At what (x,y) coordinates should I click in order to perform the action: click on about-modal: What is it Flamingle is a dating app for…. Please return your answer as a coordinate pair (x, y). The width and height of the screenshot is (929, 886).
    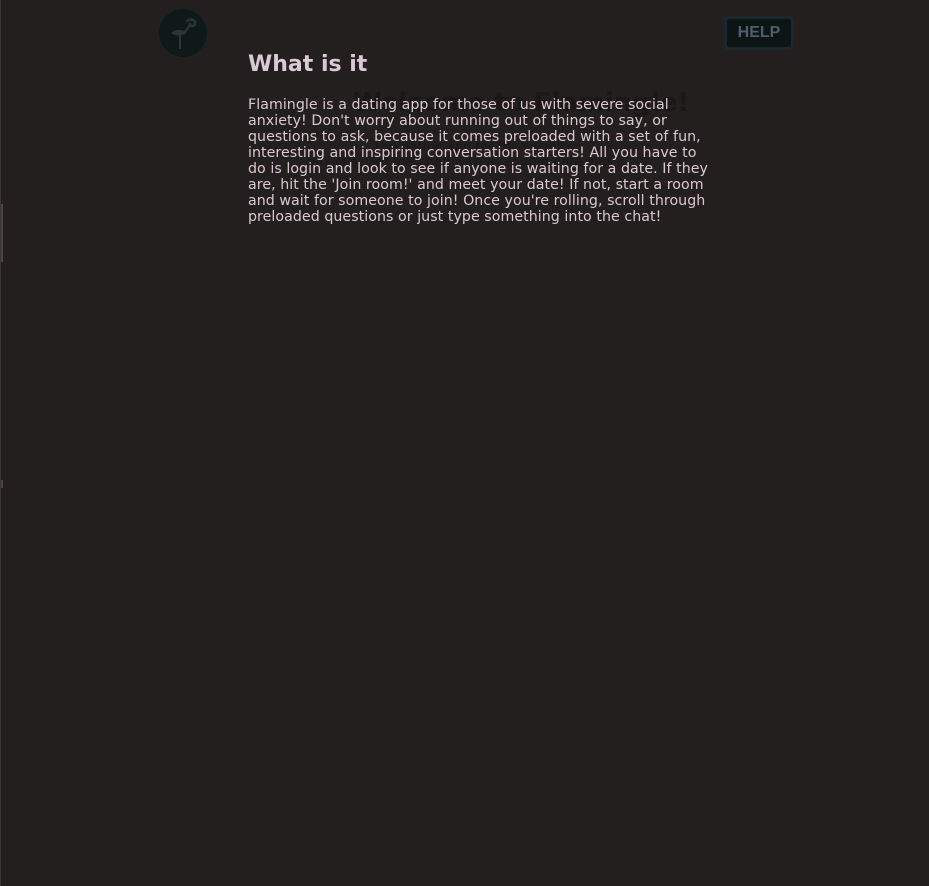
    Looking at the image, I should click on (478, 137).